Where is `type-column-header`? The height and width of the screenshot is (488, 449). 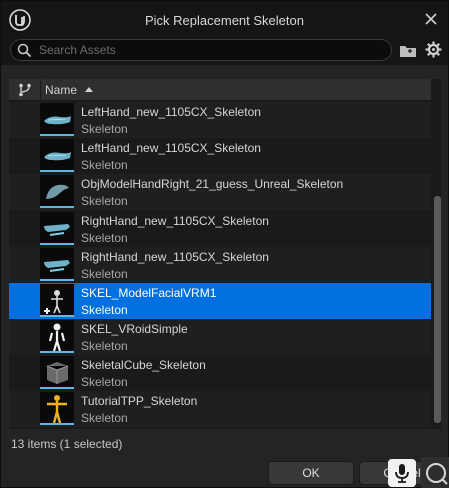
type-column-header is located at coordinates (25, 90).